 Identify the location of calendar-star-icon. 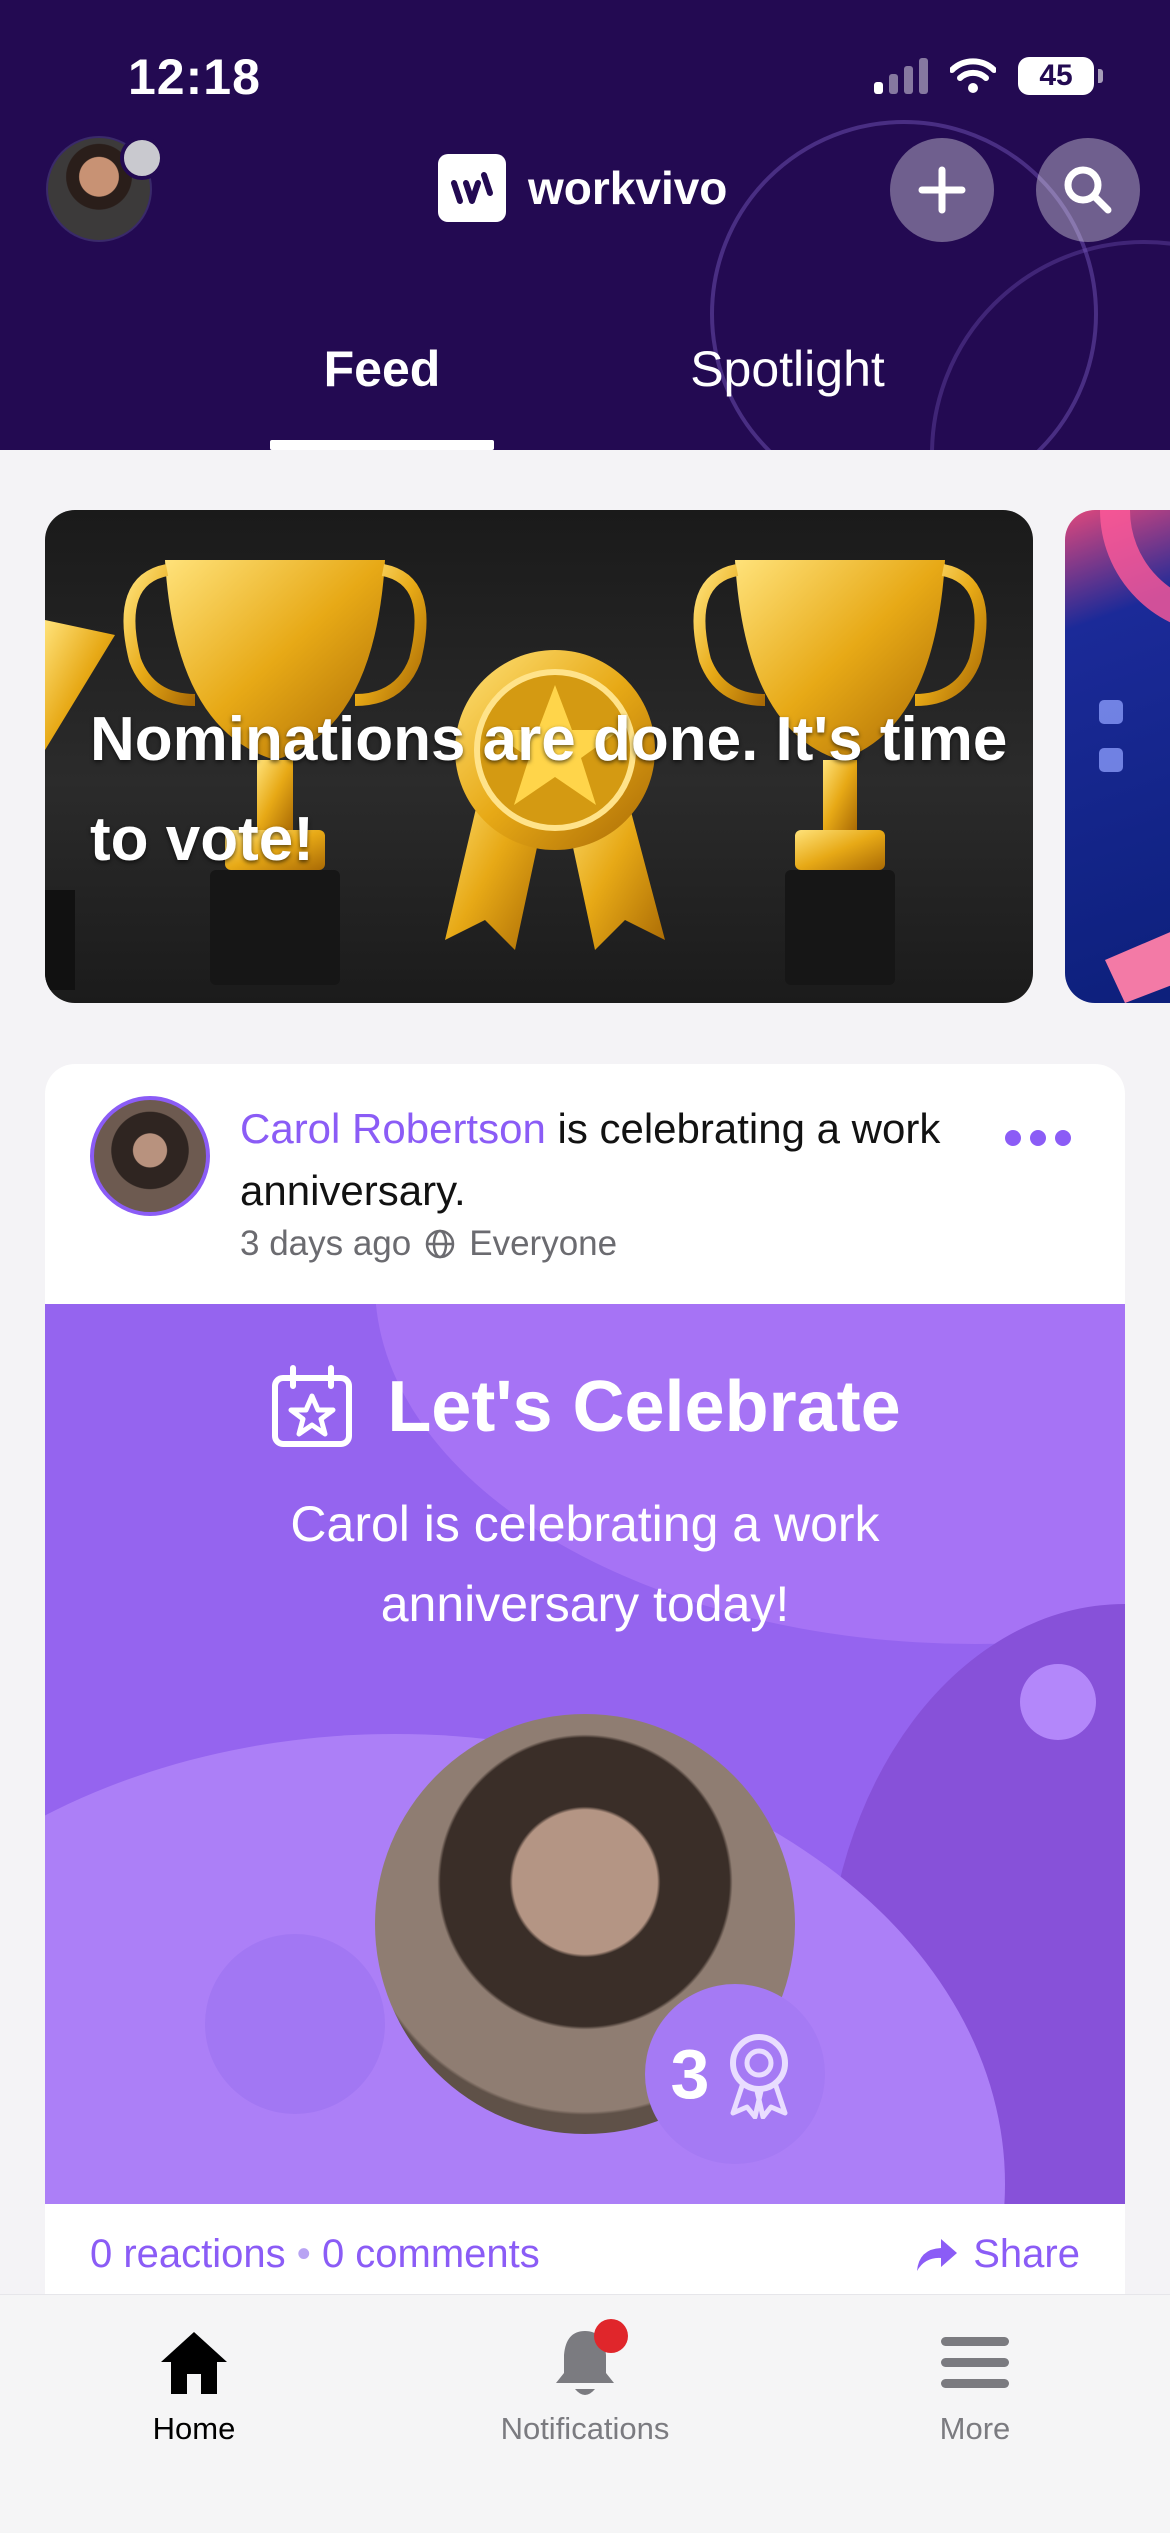
(312, 1406).